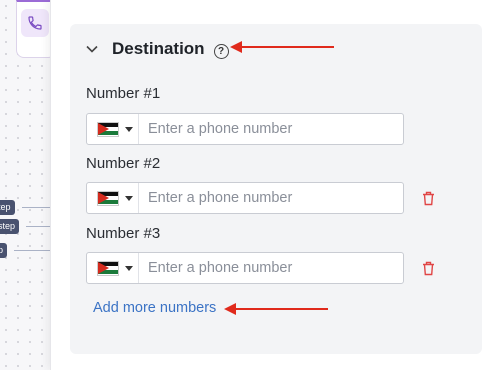  I want to click on phone-icon, so click(35, 23).